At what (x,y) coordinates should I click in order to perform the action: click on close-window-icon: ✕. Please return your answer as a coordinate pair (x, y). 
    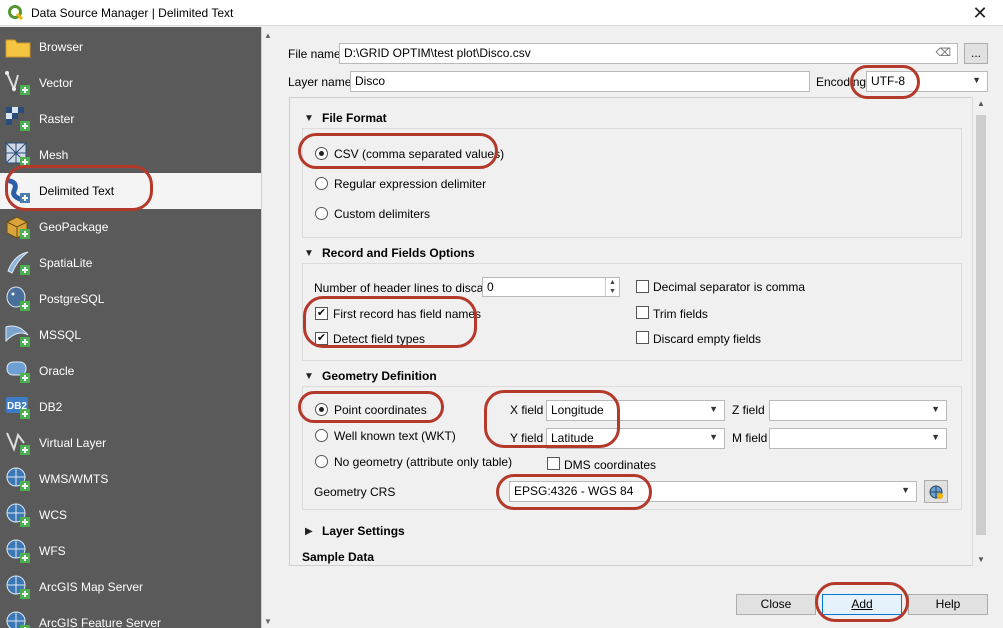
    Looking at the image, I should click on (980, 13).